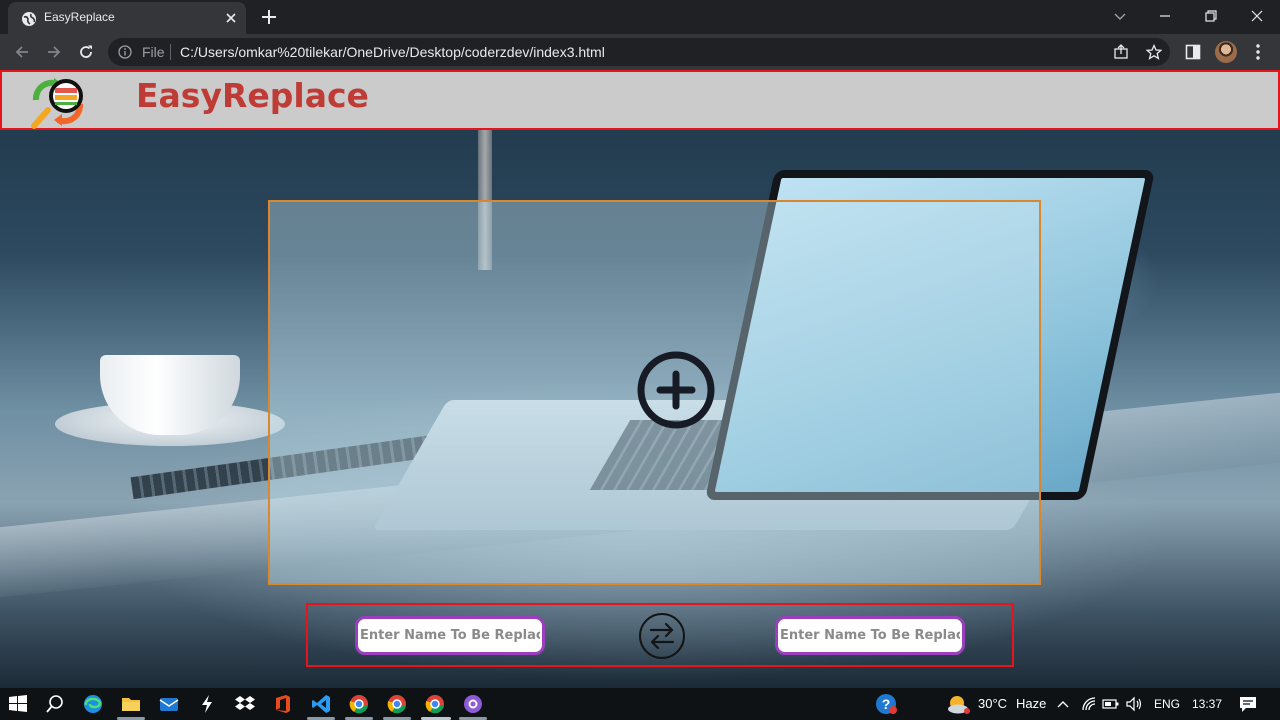 The width and height of the screenshot is (1280, 720). What do you see at coordinates (1257, 16) in the screenshot?
I see `close-window-icon` at bounding box center [1257, 16].